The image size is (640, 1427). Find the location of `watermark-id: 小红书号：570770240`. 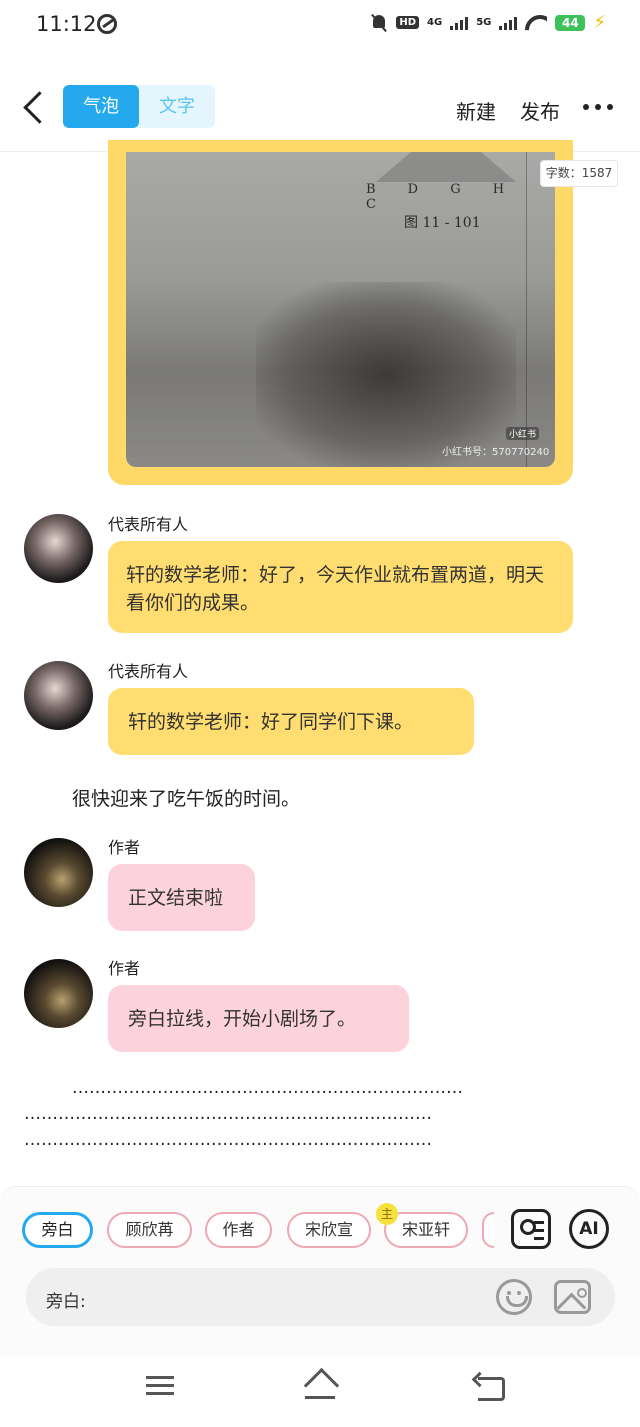

watermark-id: 小红书号：570770240 is located at coordinates (496, 452).